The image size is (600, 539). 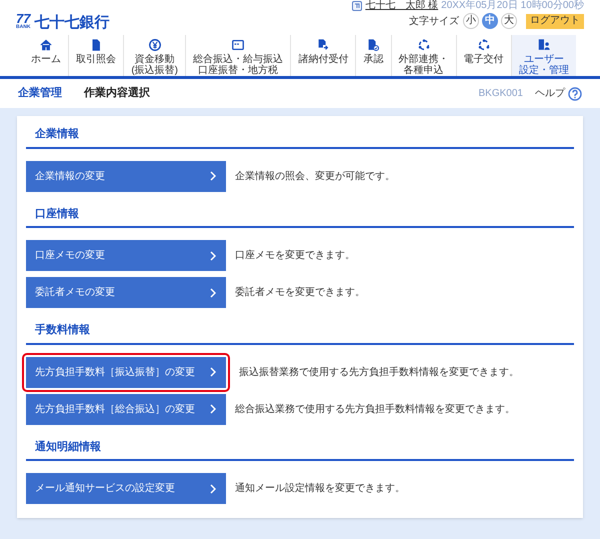 What do you see at coordinates (40, 93) in the screenshot?
I see `breadcrumb-link: 企業管理` at bounding box center [40, 93].